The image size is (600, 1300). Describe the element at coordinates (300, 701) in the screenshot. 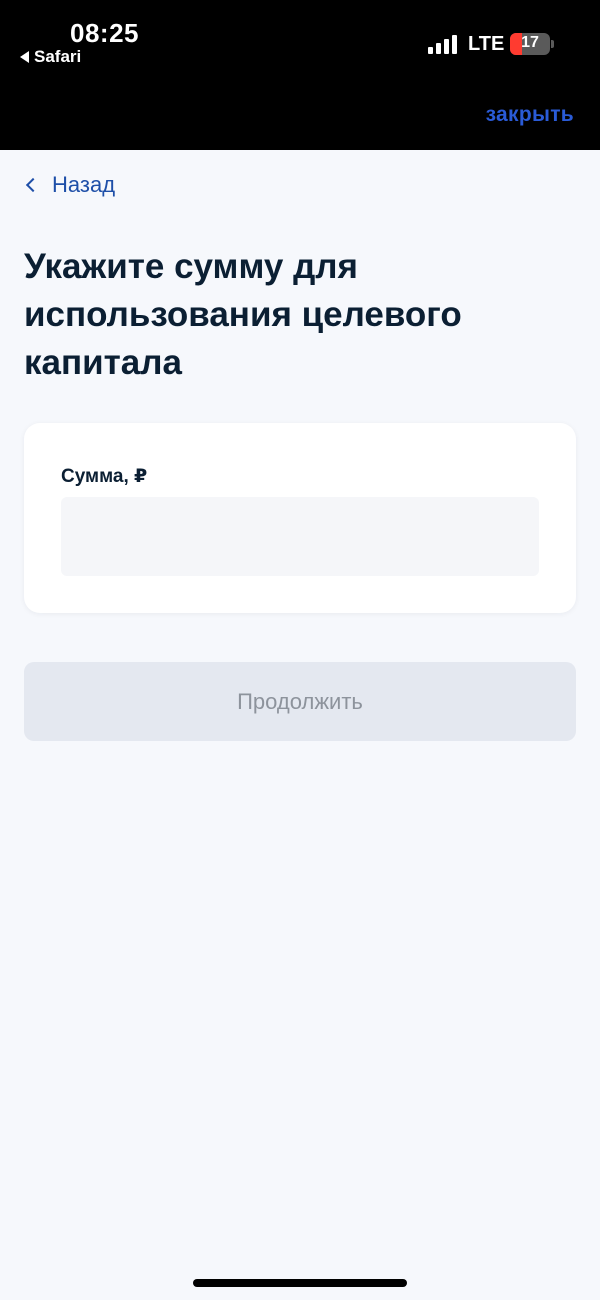

I see `continue-button: Продолжить` at that location.